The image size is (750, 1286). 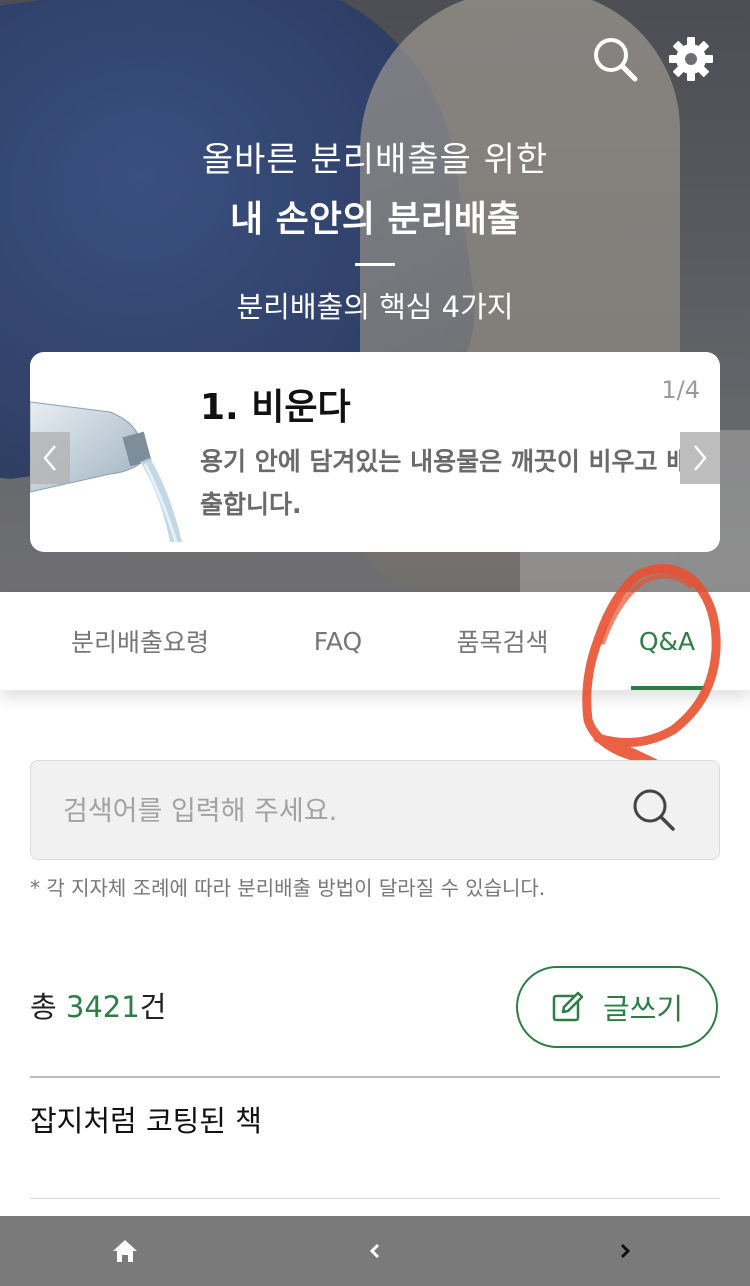 I want to click on total-count: 총 3421건, so click(x=98, y=1007).